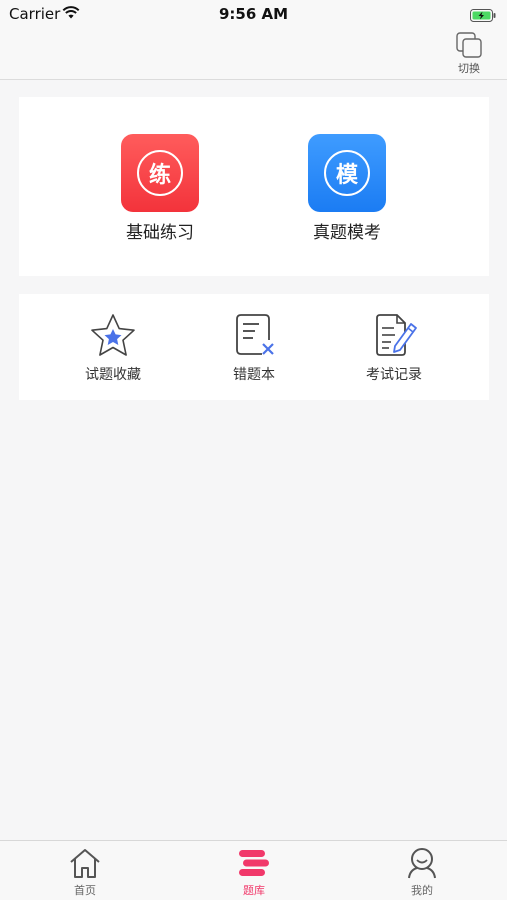 The height and width of the screenshot is (900, 507). What do you see at coordinates (85, 863) in the screenshot?
I see `home-icon` at bounding box center [85, 863].